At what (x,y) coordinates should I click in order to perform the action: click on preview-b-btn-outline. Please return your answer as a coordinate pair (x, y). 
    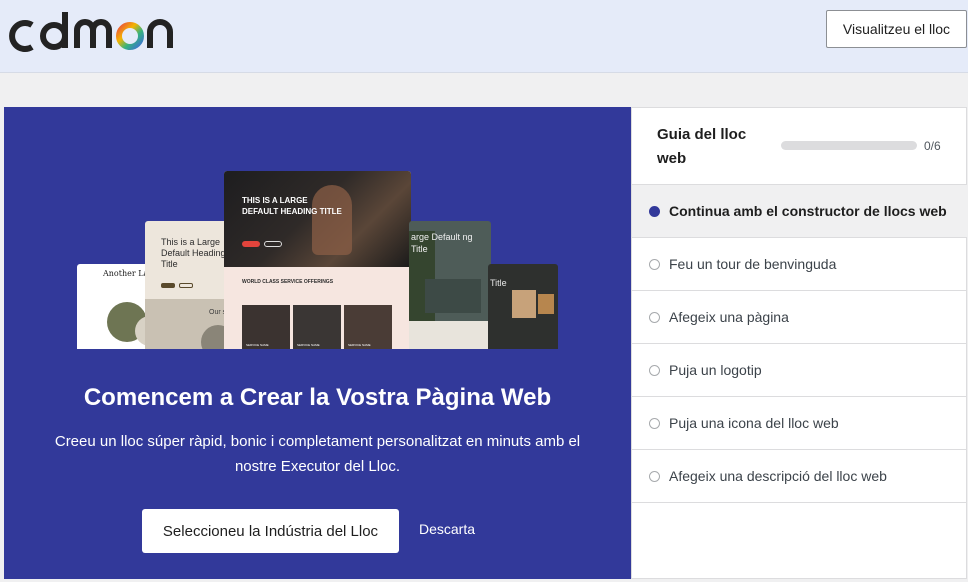
    Looking at the image, I should click on (186, 285).